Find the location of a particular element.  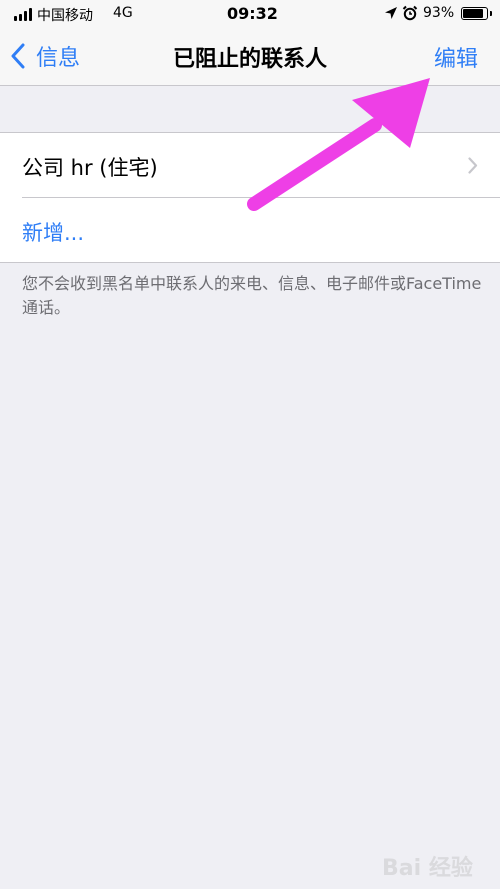

footer-note: 您不会收到黑名单中联系人的来电、信息、电子邮件或FaceTime通话。 is located at coordinates (252, 295).